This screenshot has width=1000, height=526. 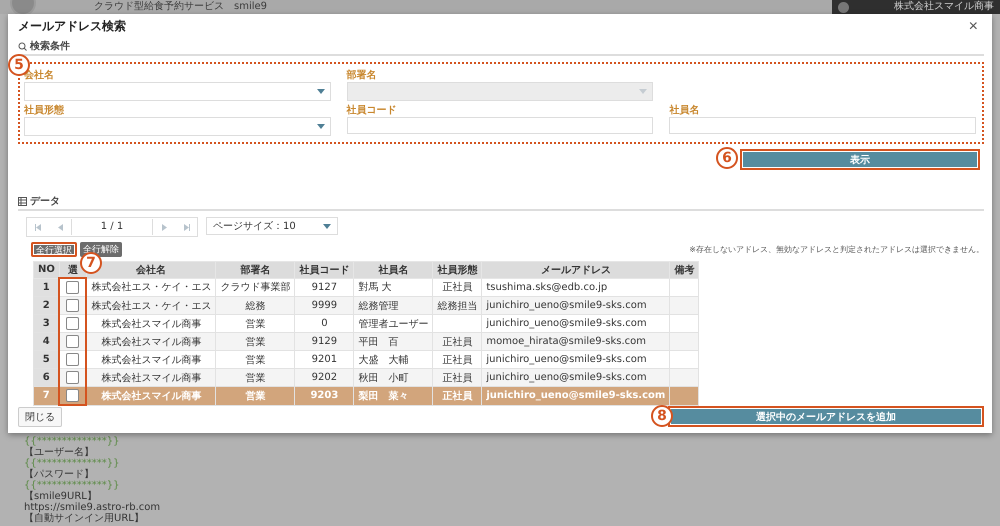 I want to click on template-text: 【自動サインイン用URL】, so click(x=84, y=518).